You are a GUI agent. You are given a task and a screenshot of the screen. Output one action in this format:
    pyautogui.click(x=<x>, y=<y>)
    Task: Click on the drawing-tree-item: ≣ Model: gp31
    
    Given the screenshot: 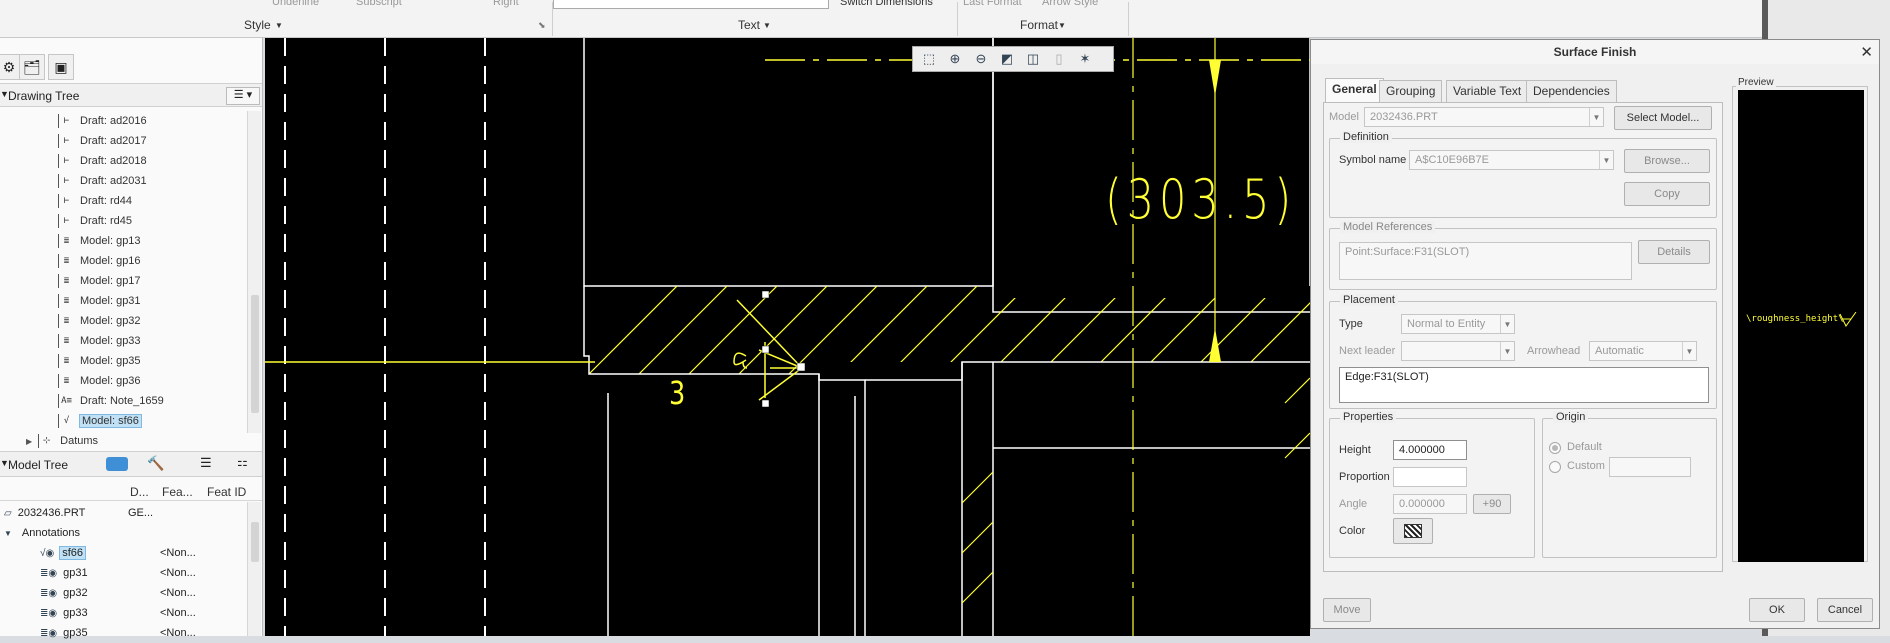 What is the action you would take?
    pyautogui.click(x=99, y=301)
    